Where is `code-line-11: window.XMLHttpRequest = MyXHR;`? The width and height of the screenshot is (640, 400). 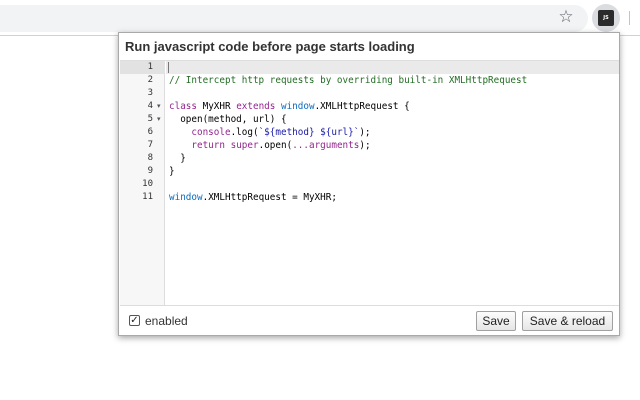
code-line-11: window.XMLHttpRequest = MyXHR; is located at coordinates (253, 197).